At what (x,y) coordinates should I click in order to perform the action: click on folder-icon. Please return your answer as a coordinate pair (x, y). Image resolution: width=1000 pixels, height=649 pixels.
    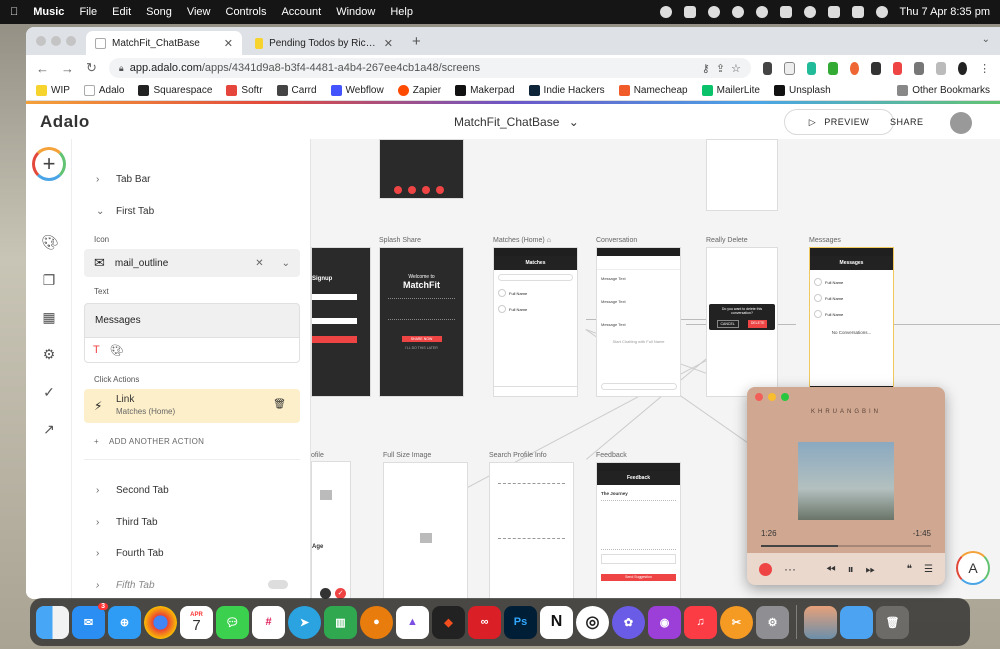
    Looking at the image, I should click on (856, 622).